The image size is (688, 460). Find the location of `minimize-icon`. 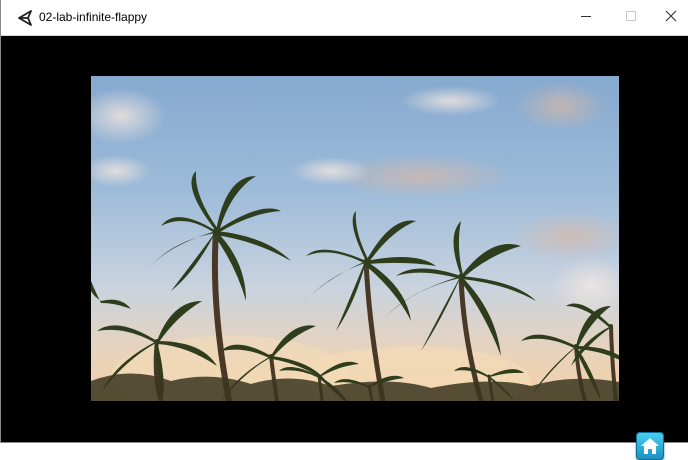

minimize-icon is located at coordinates (586, 18).